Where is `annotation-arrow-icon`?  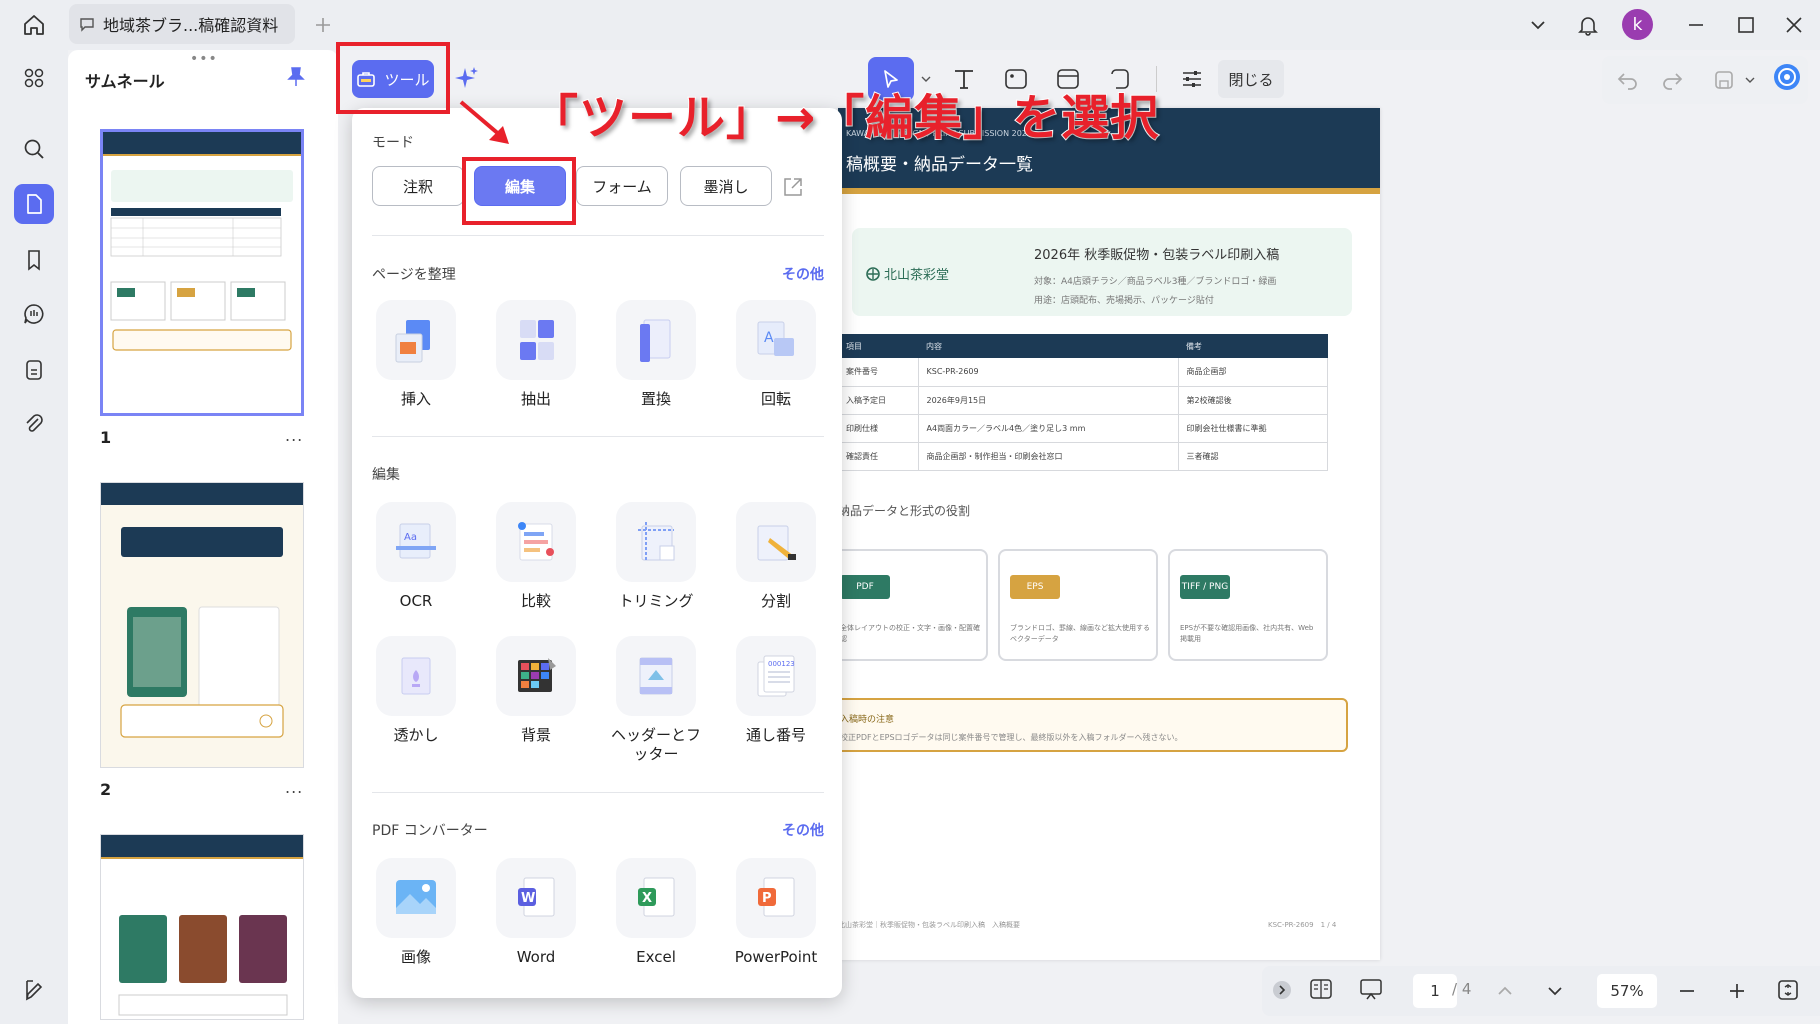 annotation-arrow-icon is located at coordinates (484, 122).